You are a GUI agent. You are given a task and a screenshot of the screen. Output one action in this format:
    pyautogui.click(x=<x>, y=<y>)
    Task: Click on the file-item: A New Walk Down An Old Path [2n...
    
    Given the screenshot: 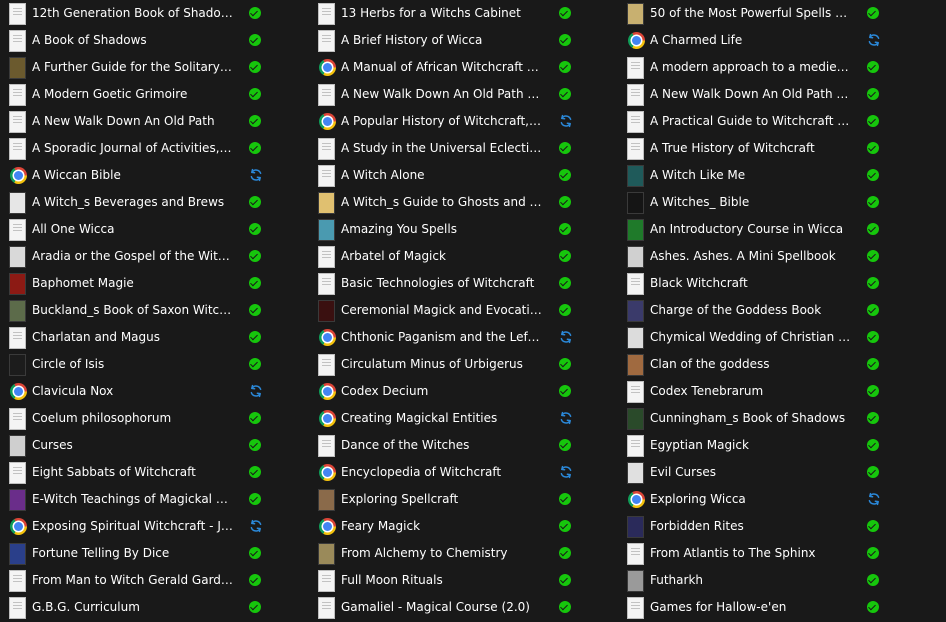 What is the action you would take?
    pyautogui.click(x=444, y=94)
    